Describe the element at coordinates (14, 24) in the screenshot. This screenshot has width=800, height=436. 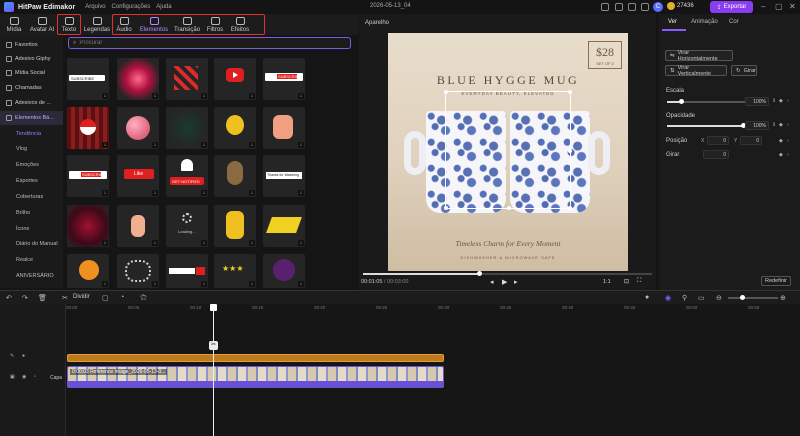
I see `tab-media: Mídia` at that location.